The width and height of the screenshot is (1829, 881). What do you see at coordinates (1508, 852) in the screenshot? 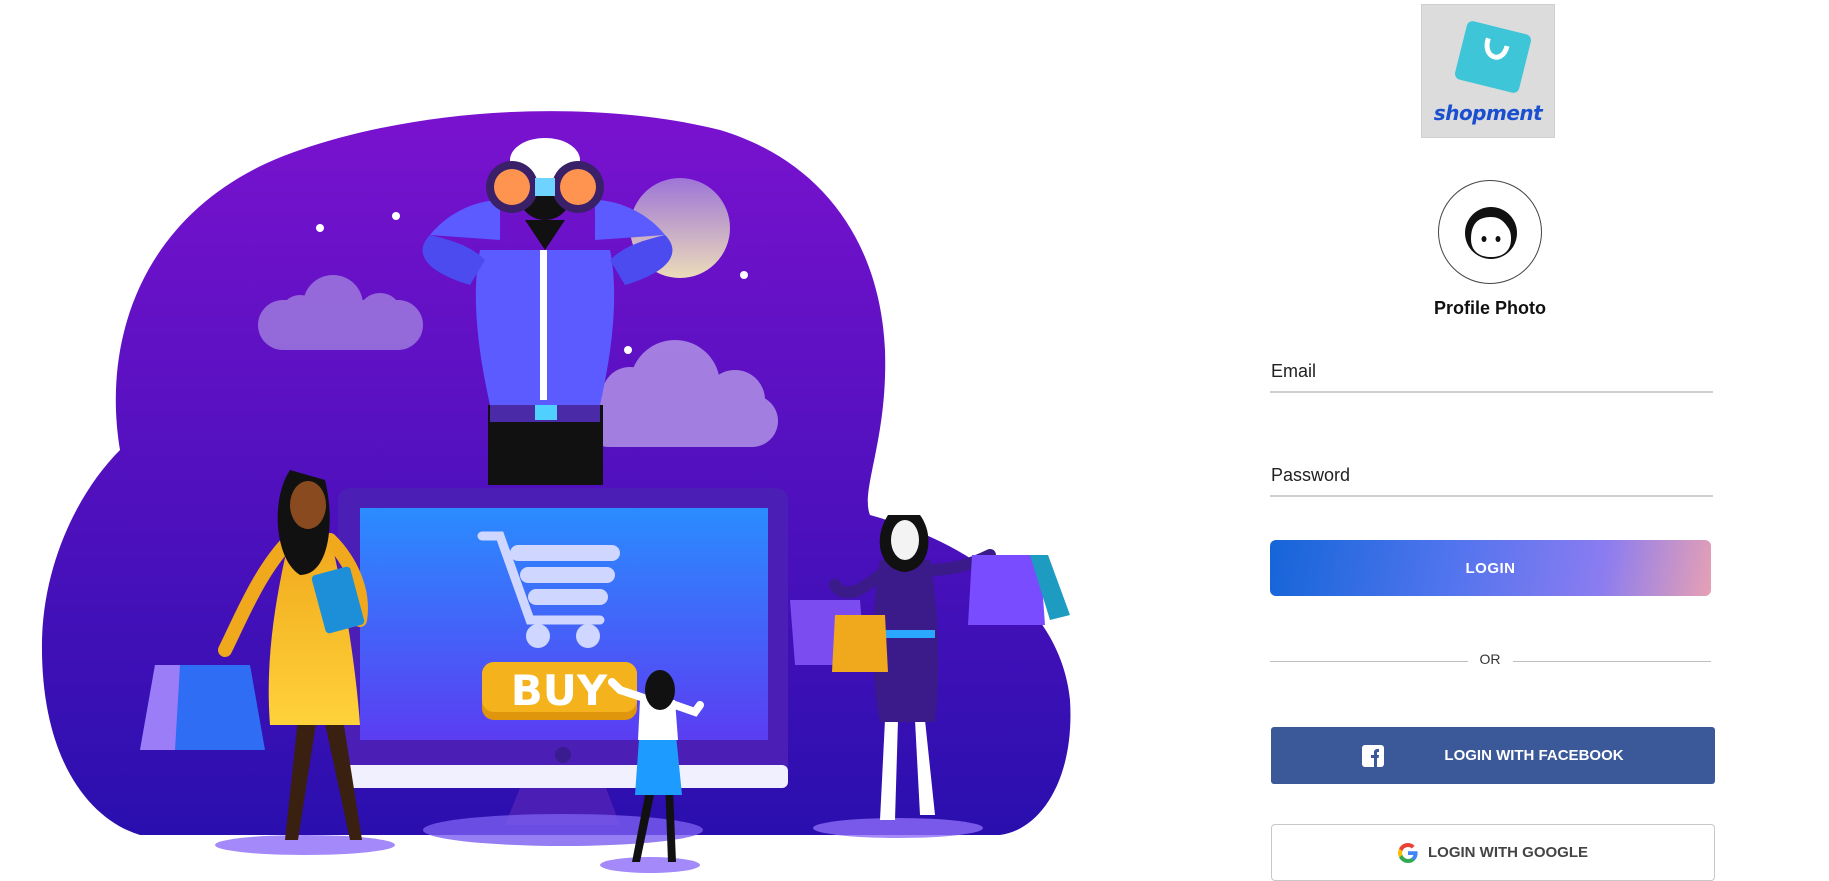
I see `google-login-label: LOGIN WITH GOOGLE` at bounding box center [1508, 852].